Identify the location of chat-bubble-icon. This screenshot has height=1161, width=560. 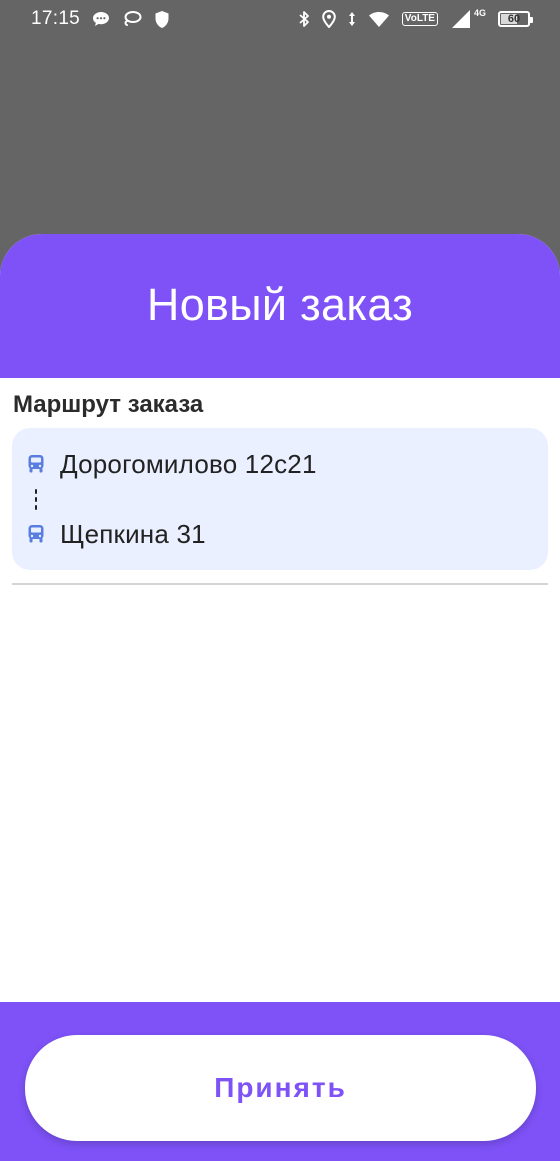
(101, 19).